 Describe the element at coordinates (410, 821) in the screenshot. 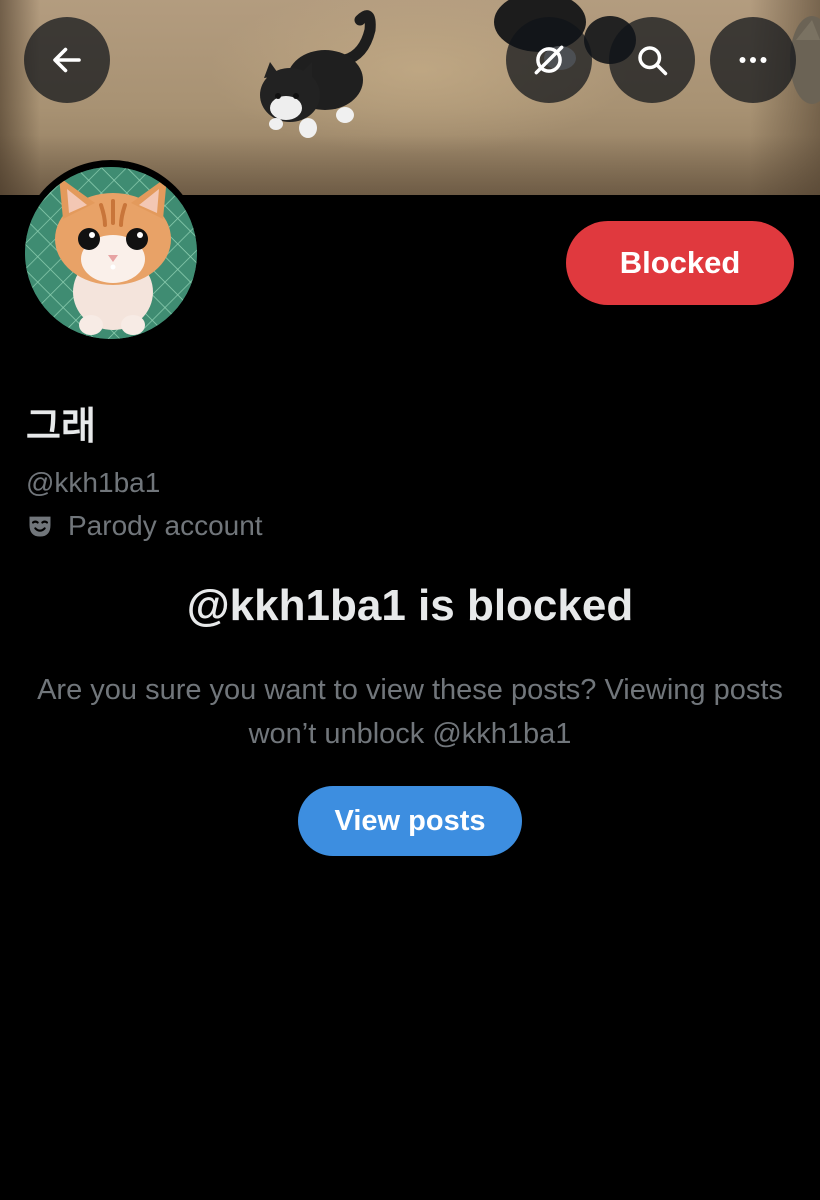

I see `view-posts-button: View posts` at that location.